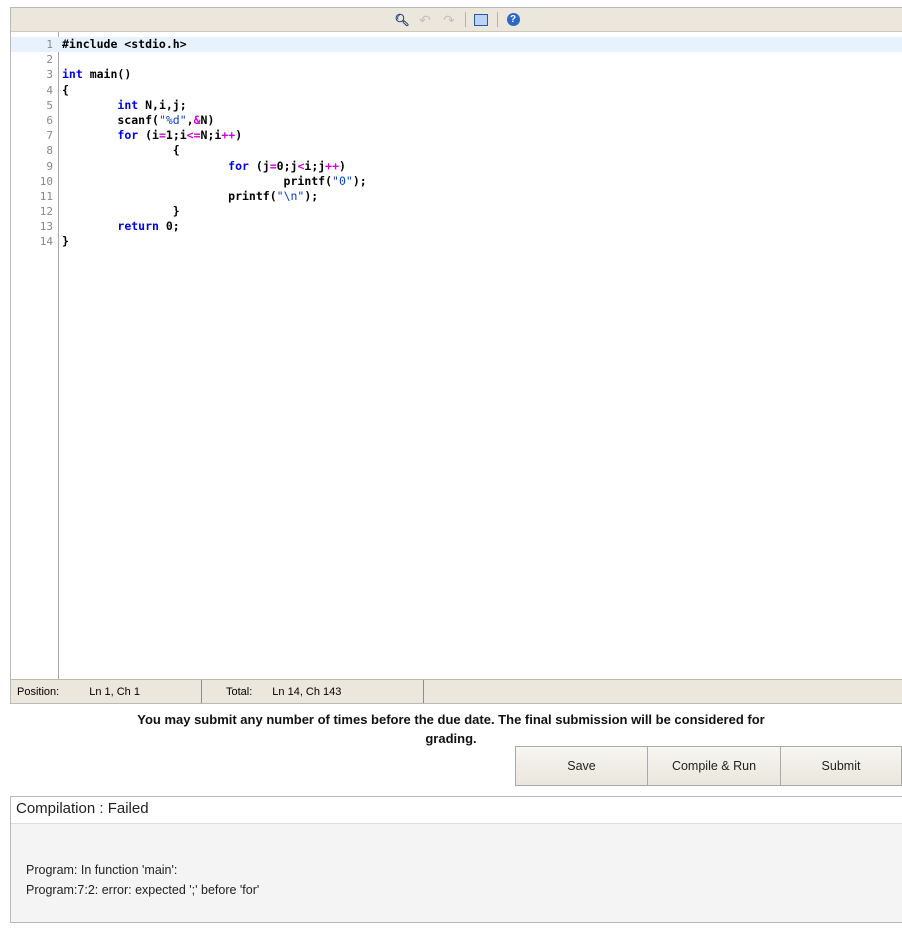 This screenshot has height=945, width=902. I want to click on action-buttons: Save Compile & Run Submit, so click(708, 766).